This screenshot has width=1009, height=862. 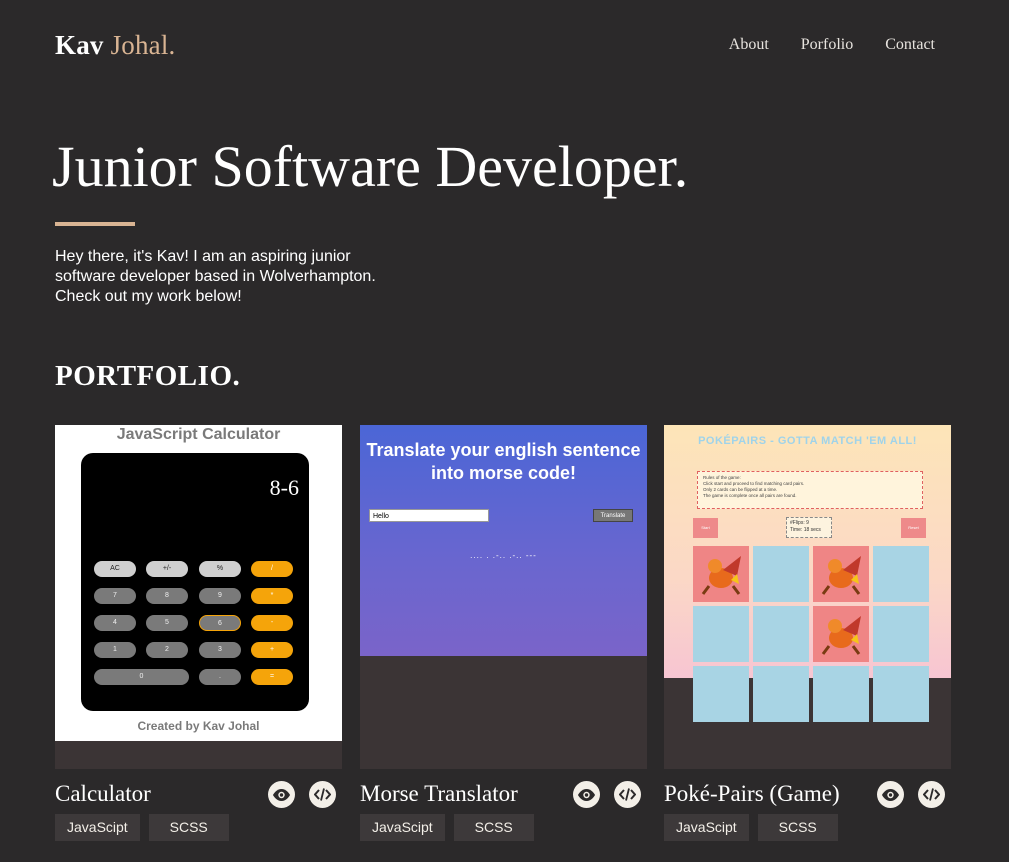 I want to click on morse-preview-input: Hello, so click(x=429, y=515).